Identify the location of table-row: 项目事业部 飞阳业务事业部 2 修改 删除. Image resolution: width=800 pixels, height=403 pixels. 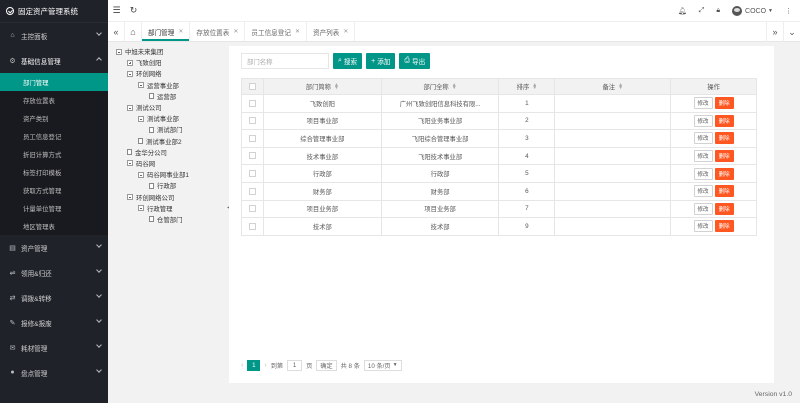
(499, 121).